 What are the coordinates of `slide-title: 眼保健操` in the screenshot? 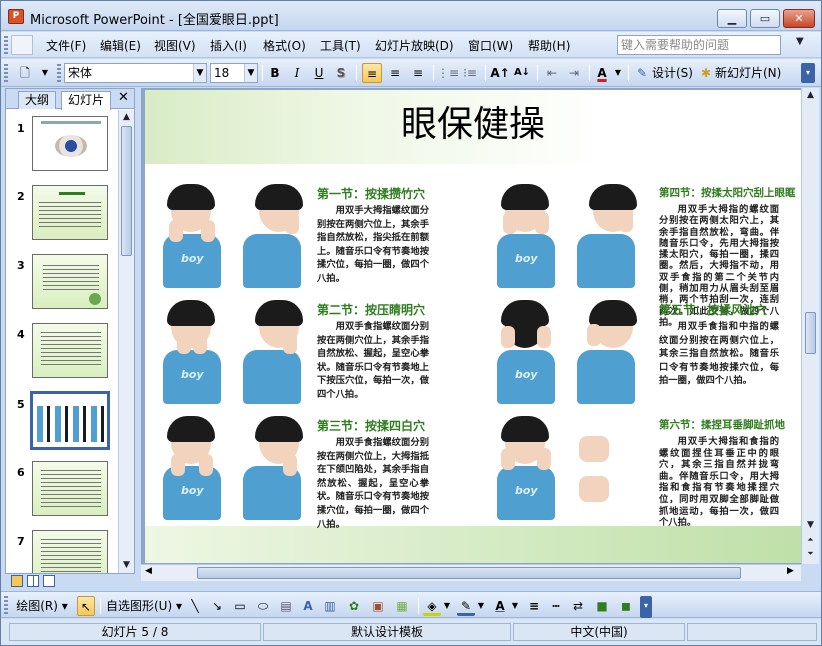 It's located at (473, 121).